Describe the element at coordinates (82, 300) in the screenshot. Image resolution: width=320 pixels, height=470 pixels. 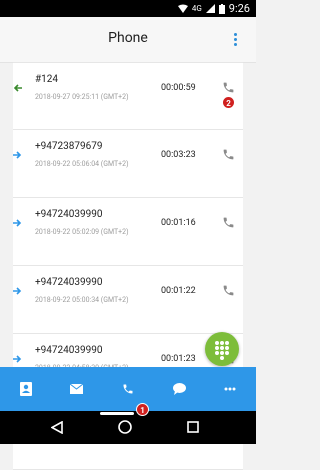
I see `call-datetime: 2018-09-22 05:00:34 (GMT+2)` at that location.